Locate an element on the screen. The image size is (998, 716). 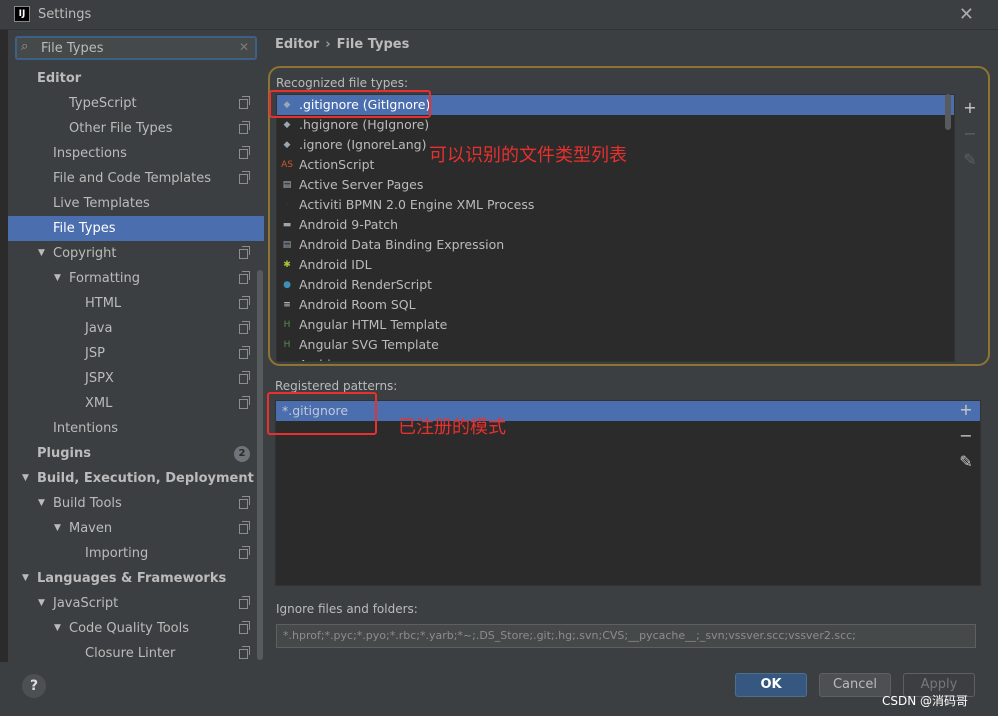
archive-icon: ▤ is located at coordinates (287, 359).